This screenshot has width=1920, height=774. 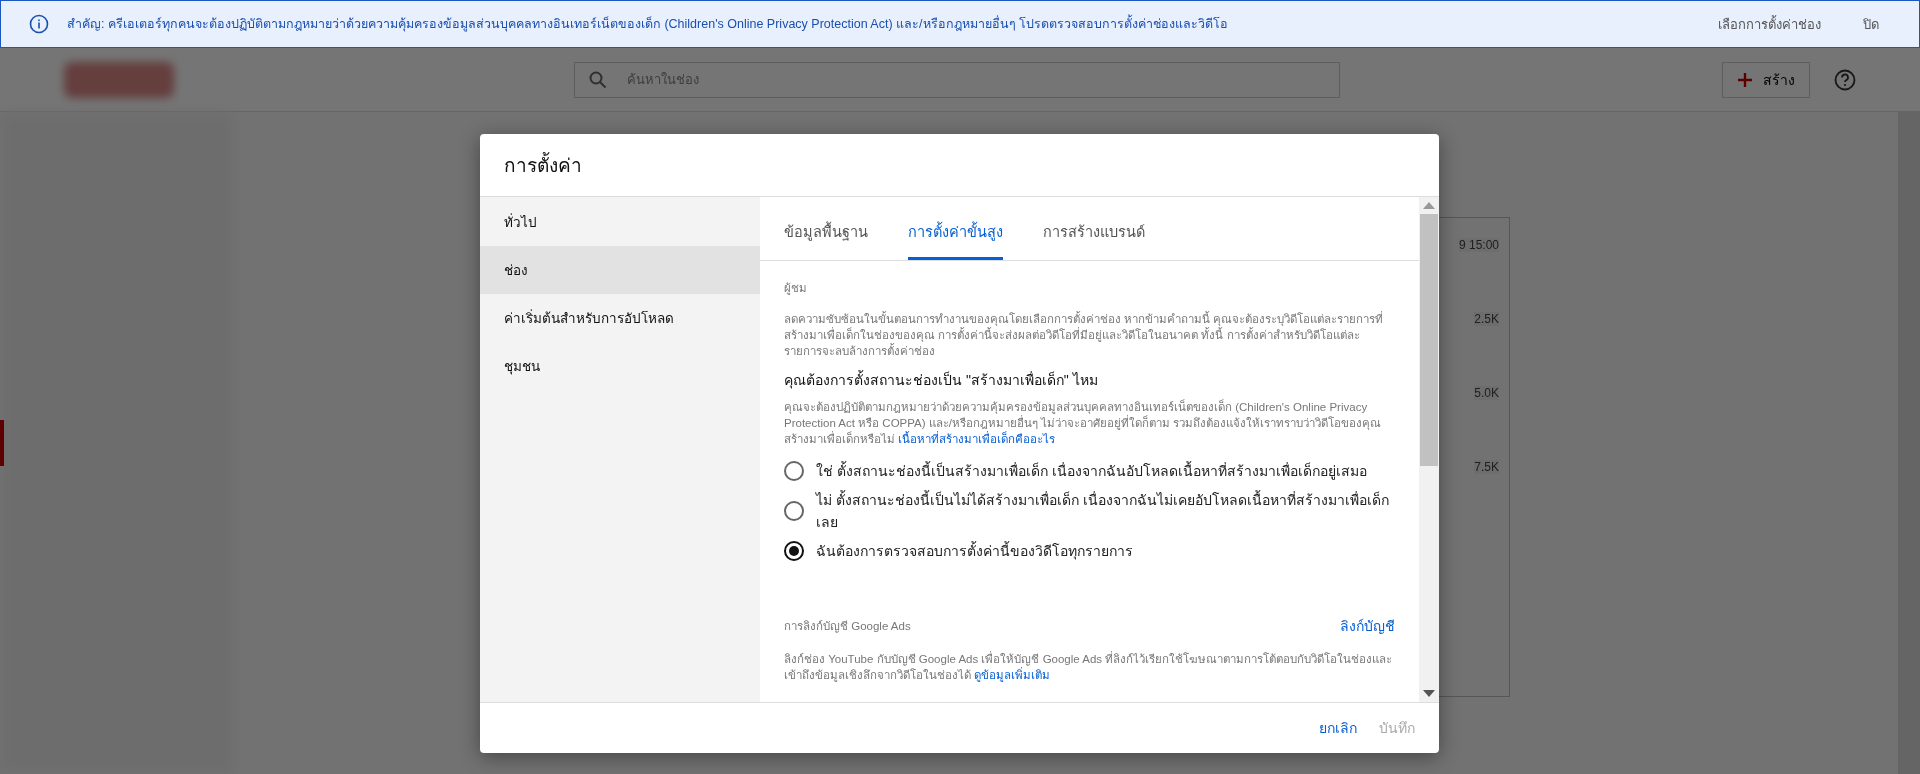 I want to click on scroll-down-icon, so click(x=1429, y=693).